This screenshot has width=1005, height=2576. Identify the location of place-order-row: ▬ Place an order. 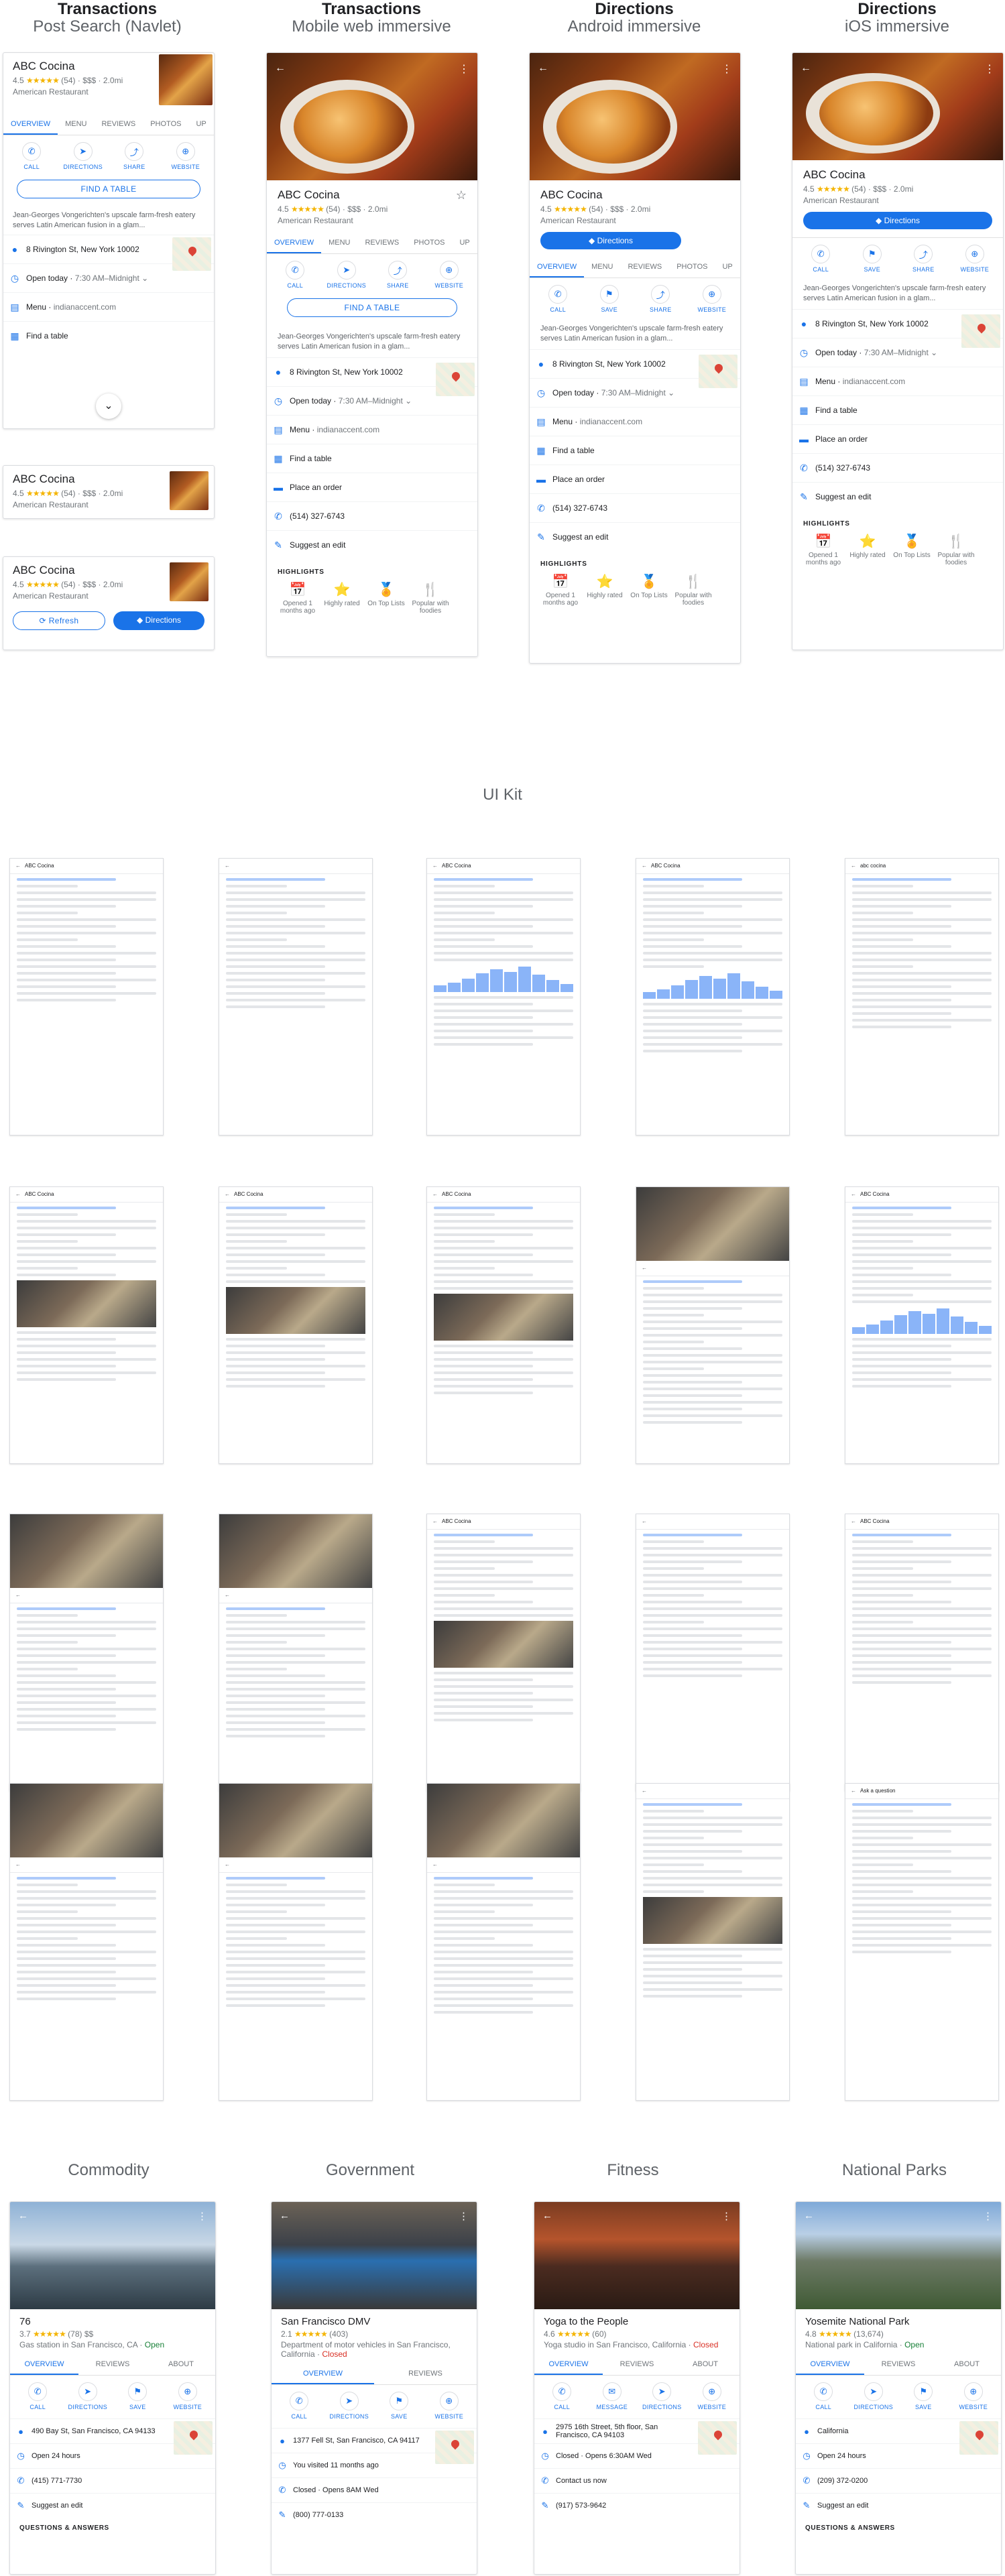
(897, 439).